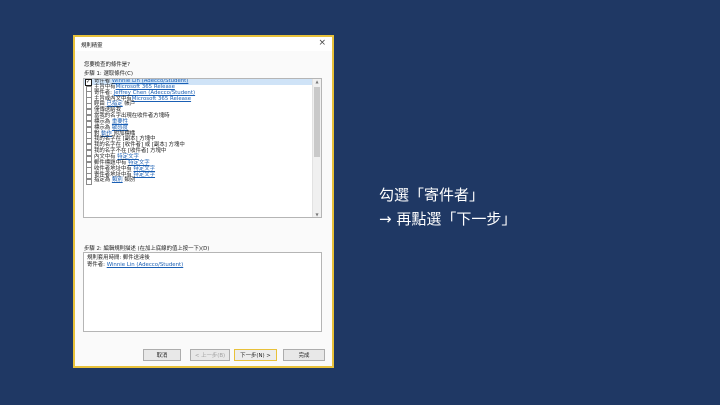 This screenshot has height=405, width=720. Describe the element at coordinates (432, 195) in the screenshot. I see `instruction-line-1: 勾選「寄件者」` at that location.